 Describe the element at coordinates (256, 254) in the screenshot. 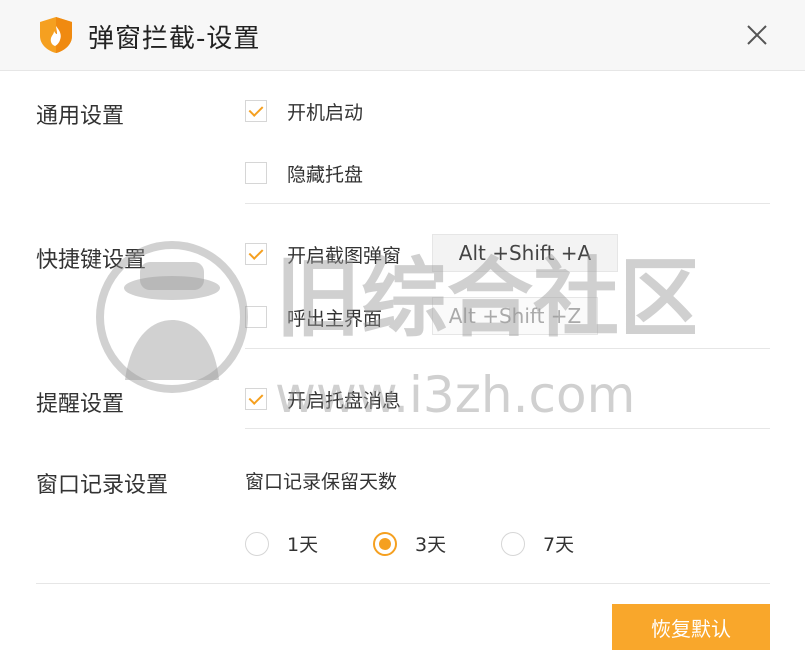

I see `screenshot-popup-checkbox` at that location.